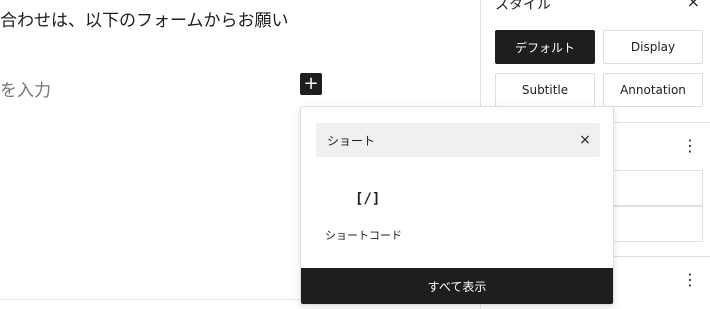 The width and height of the screenshot is (710, 309). I want to click on shortcode-icon: [/], so click(368, 199).